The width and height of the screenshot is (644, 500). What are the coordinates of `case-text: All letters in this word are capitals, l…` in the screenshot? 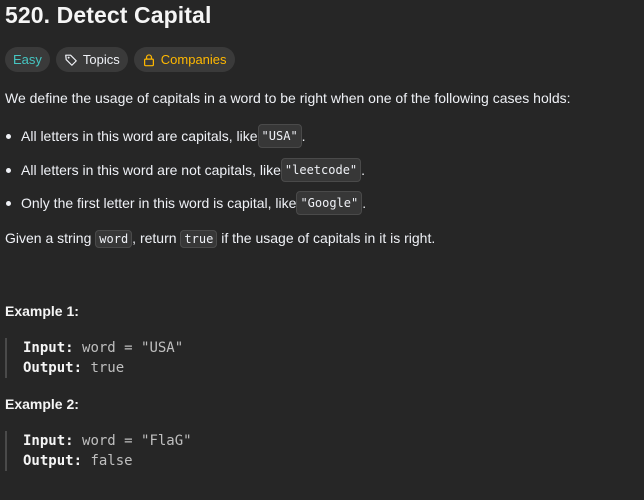 It's located at (139, 136).